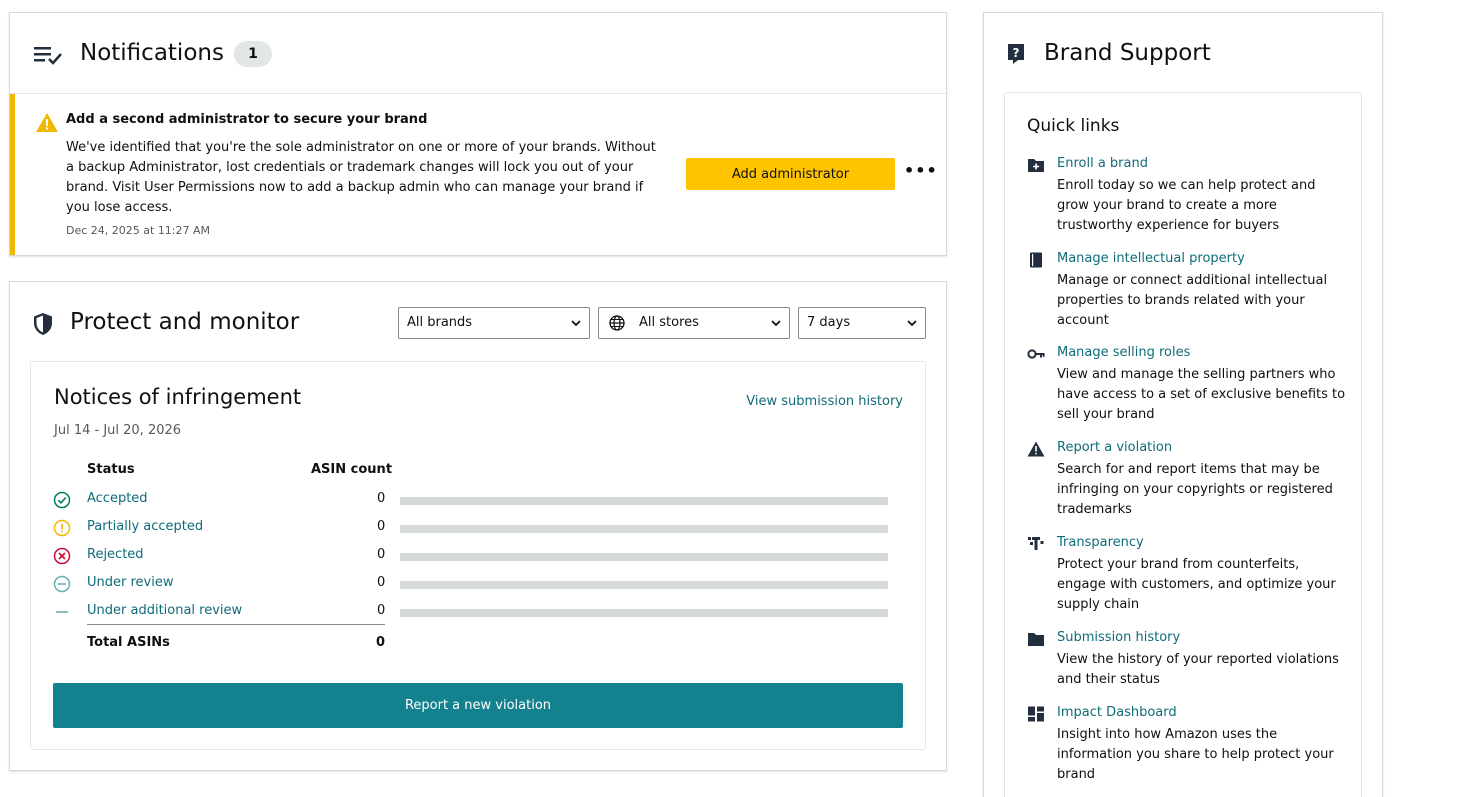 Image resolution: width=1477 pixels, height=797 pixels. Describe the element at coordinates (1127, 53) in the screenshot. I see `brand-support-title: Brand Support` at that location.